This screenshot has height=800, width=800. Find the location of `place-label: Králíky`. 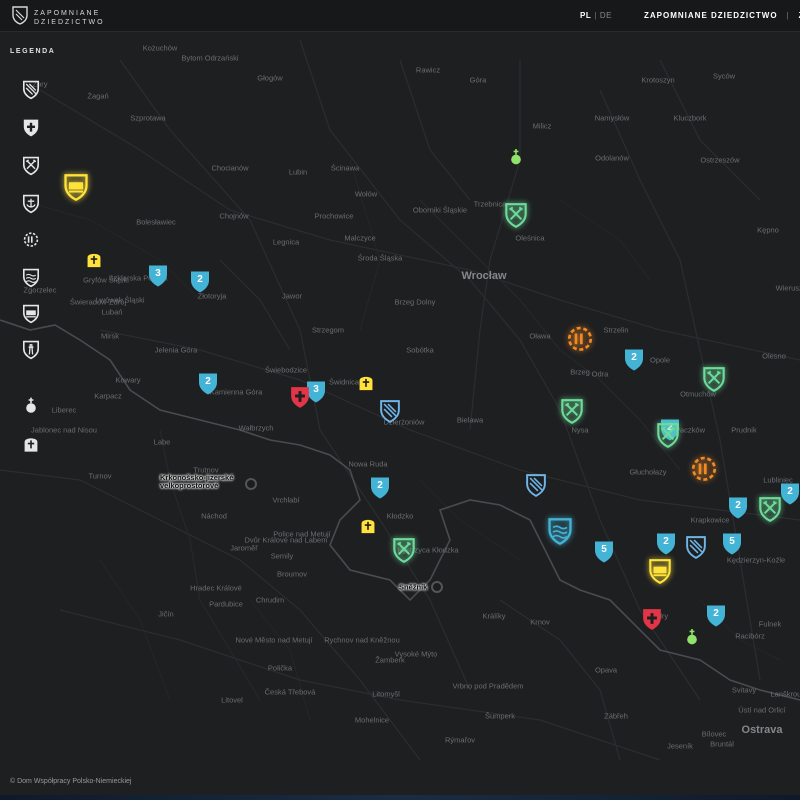

place-label: Králíky is located at coordinates (494, 616).